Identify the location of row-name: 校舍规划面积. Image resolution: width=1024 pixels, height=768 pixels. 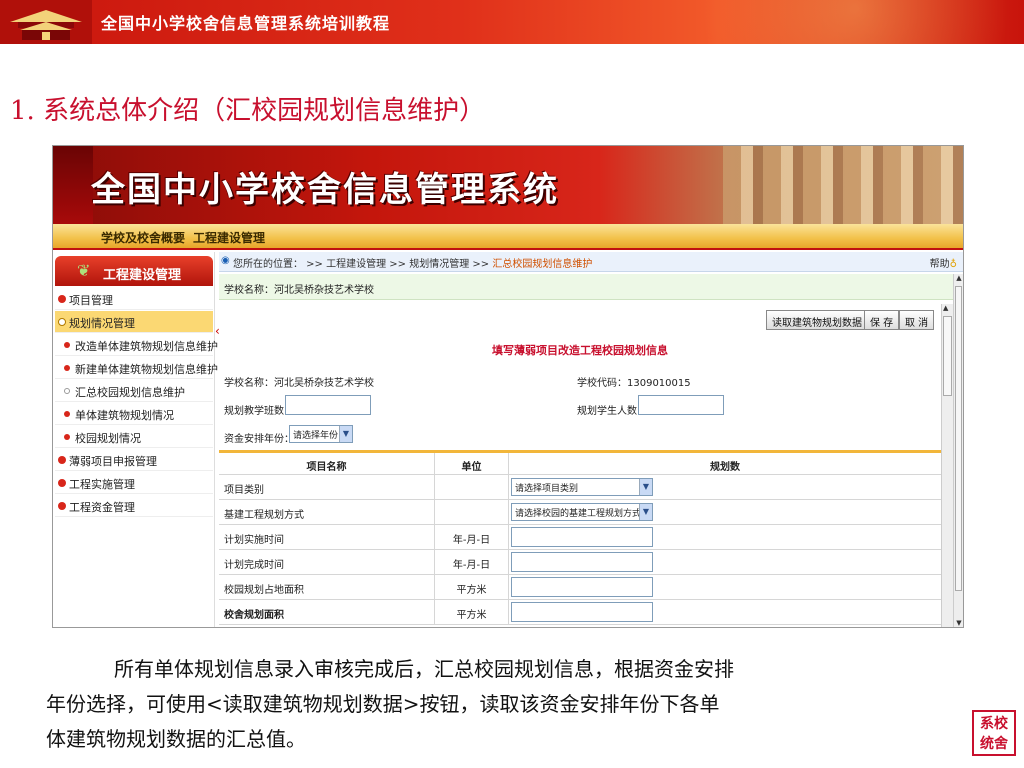
(327, 612).